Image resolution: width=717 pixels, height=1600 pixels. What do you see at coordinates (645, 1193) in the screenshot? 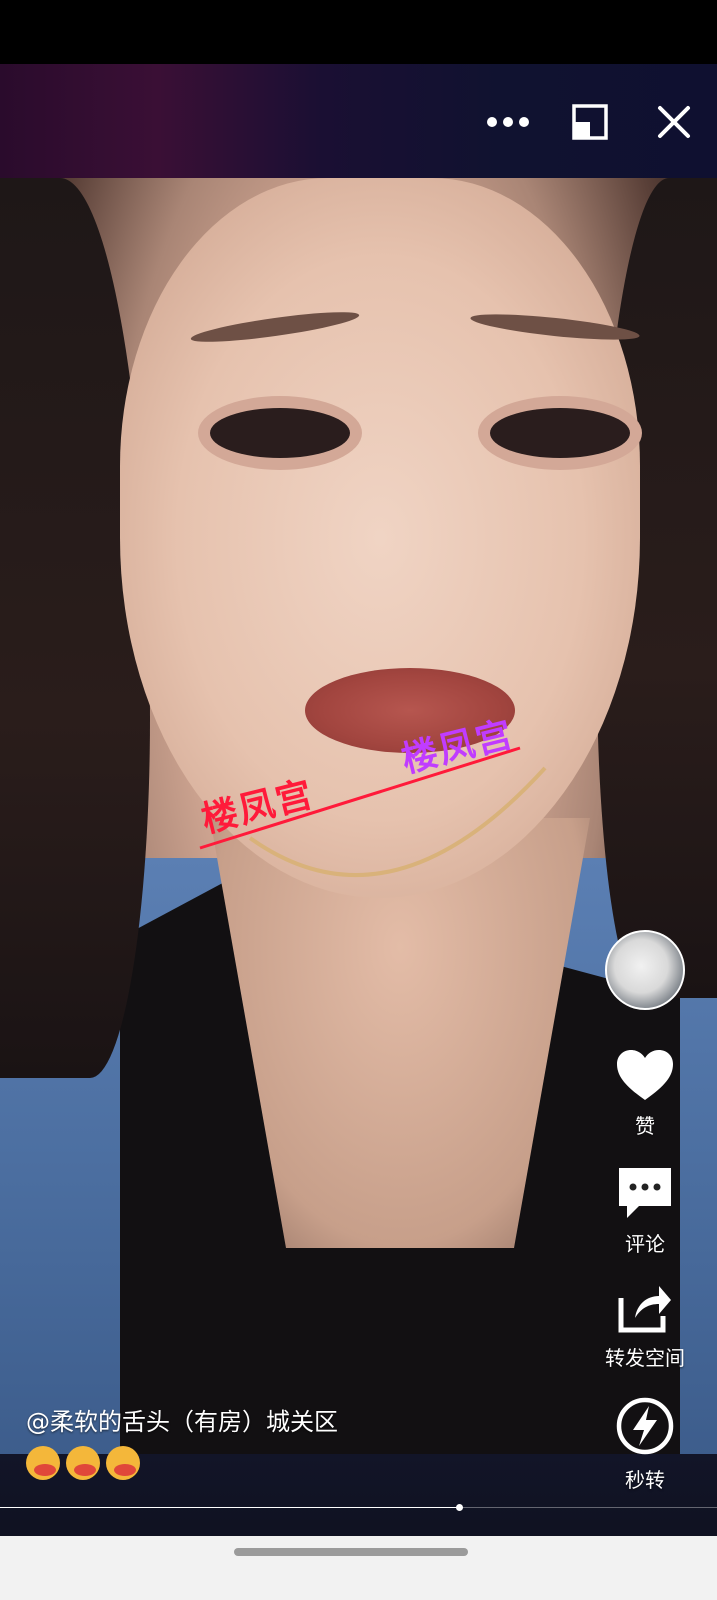
I see `comment-icon` at bounding box center [645, 1193].